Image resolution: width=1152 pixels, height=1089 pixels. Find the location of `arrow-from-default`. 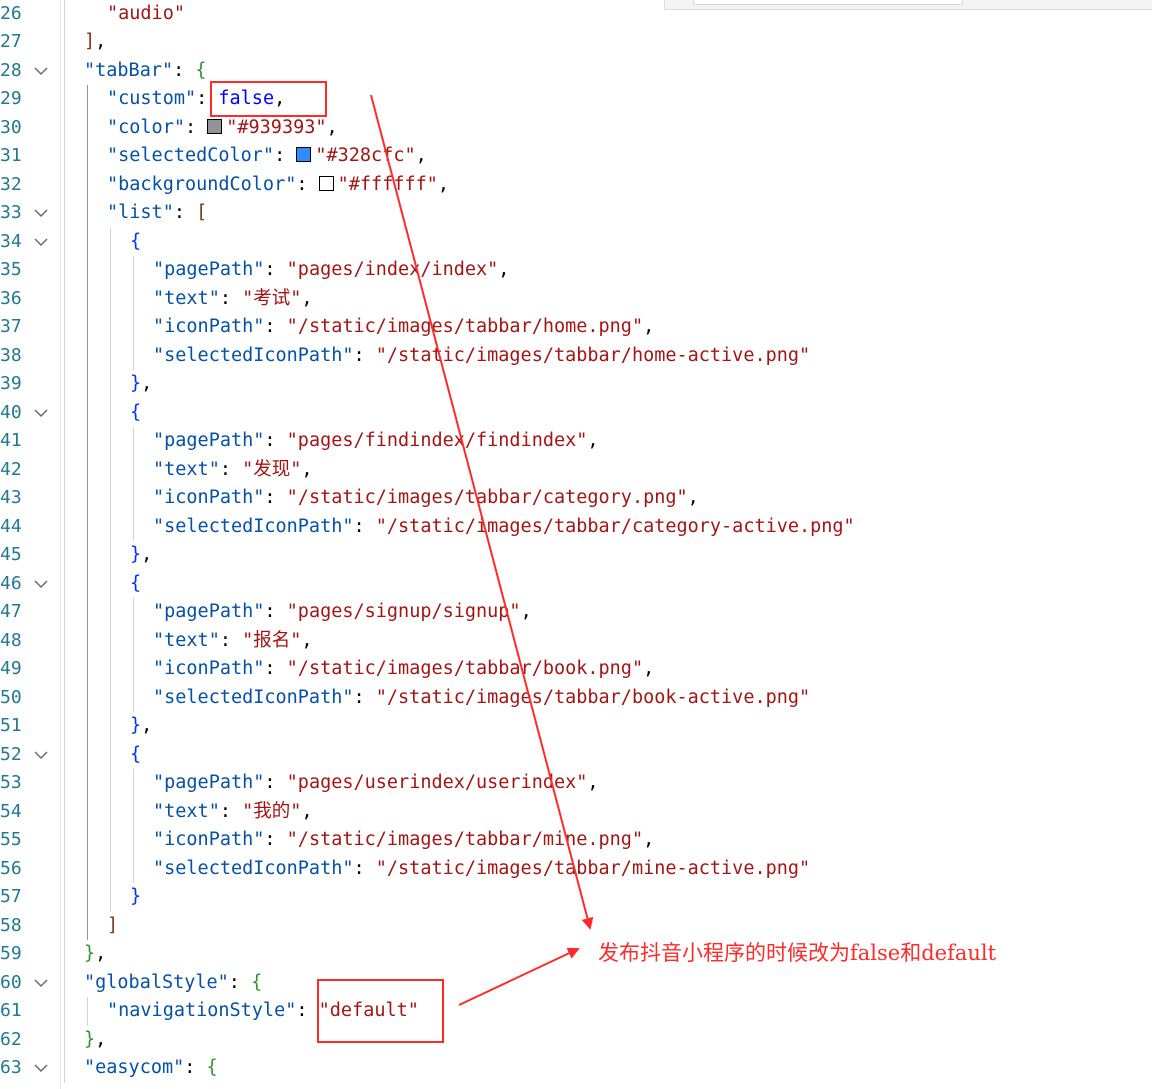

arrow-from-default is located at coordinates (519, 976).